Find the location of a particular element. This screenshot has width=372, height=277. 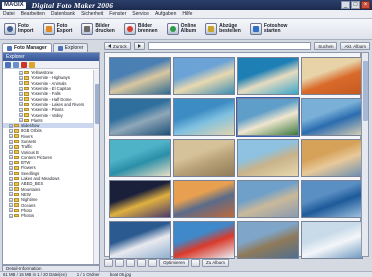

minimize-icon: _ is located at coordinates (345, 5).